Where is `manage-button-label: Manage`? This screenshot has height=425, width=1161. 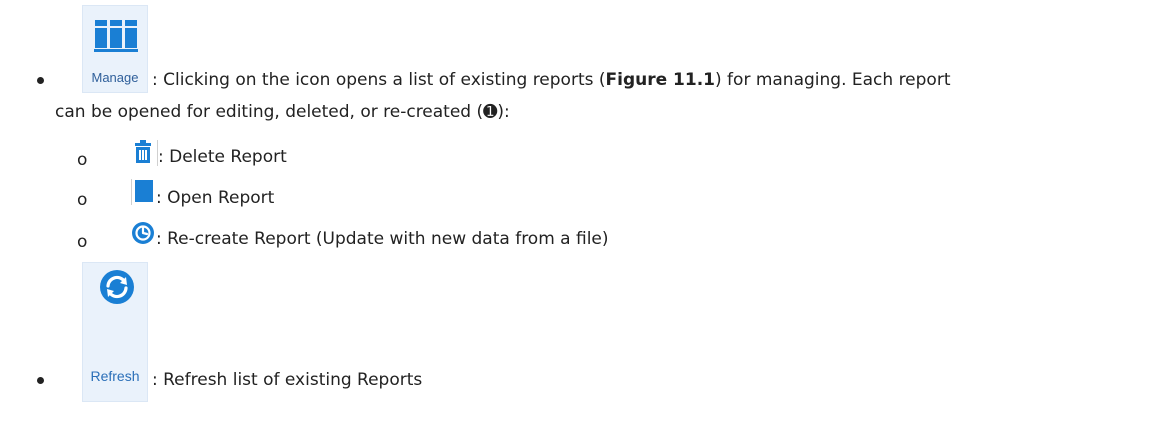
manage-button-label: Manage is located at coordinates (115, 77).